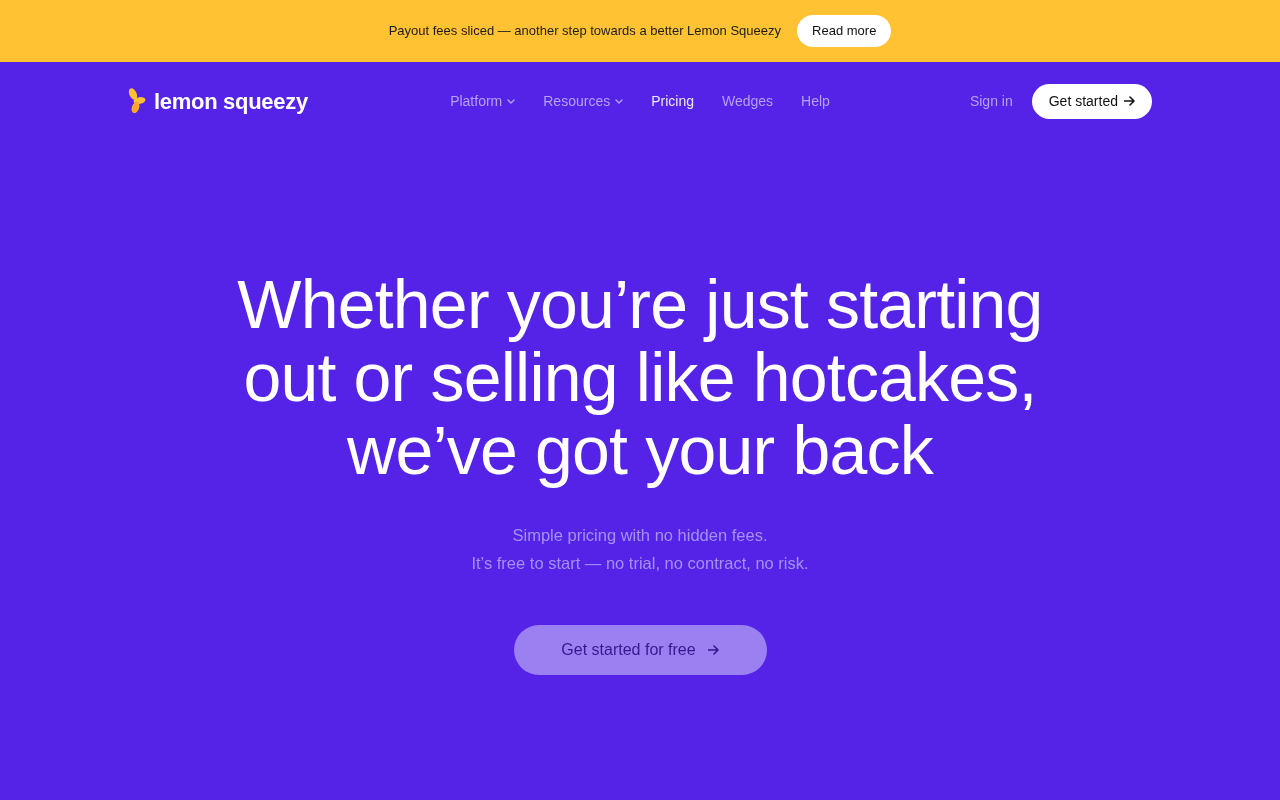  Describe the element at coordinates (747, 101) in the screenshot. I see `nav-link: Wedges` at that location.